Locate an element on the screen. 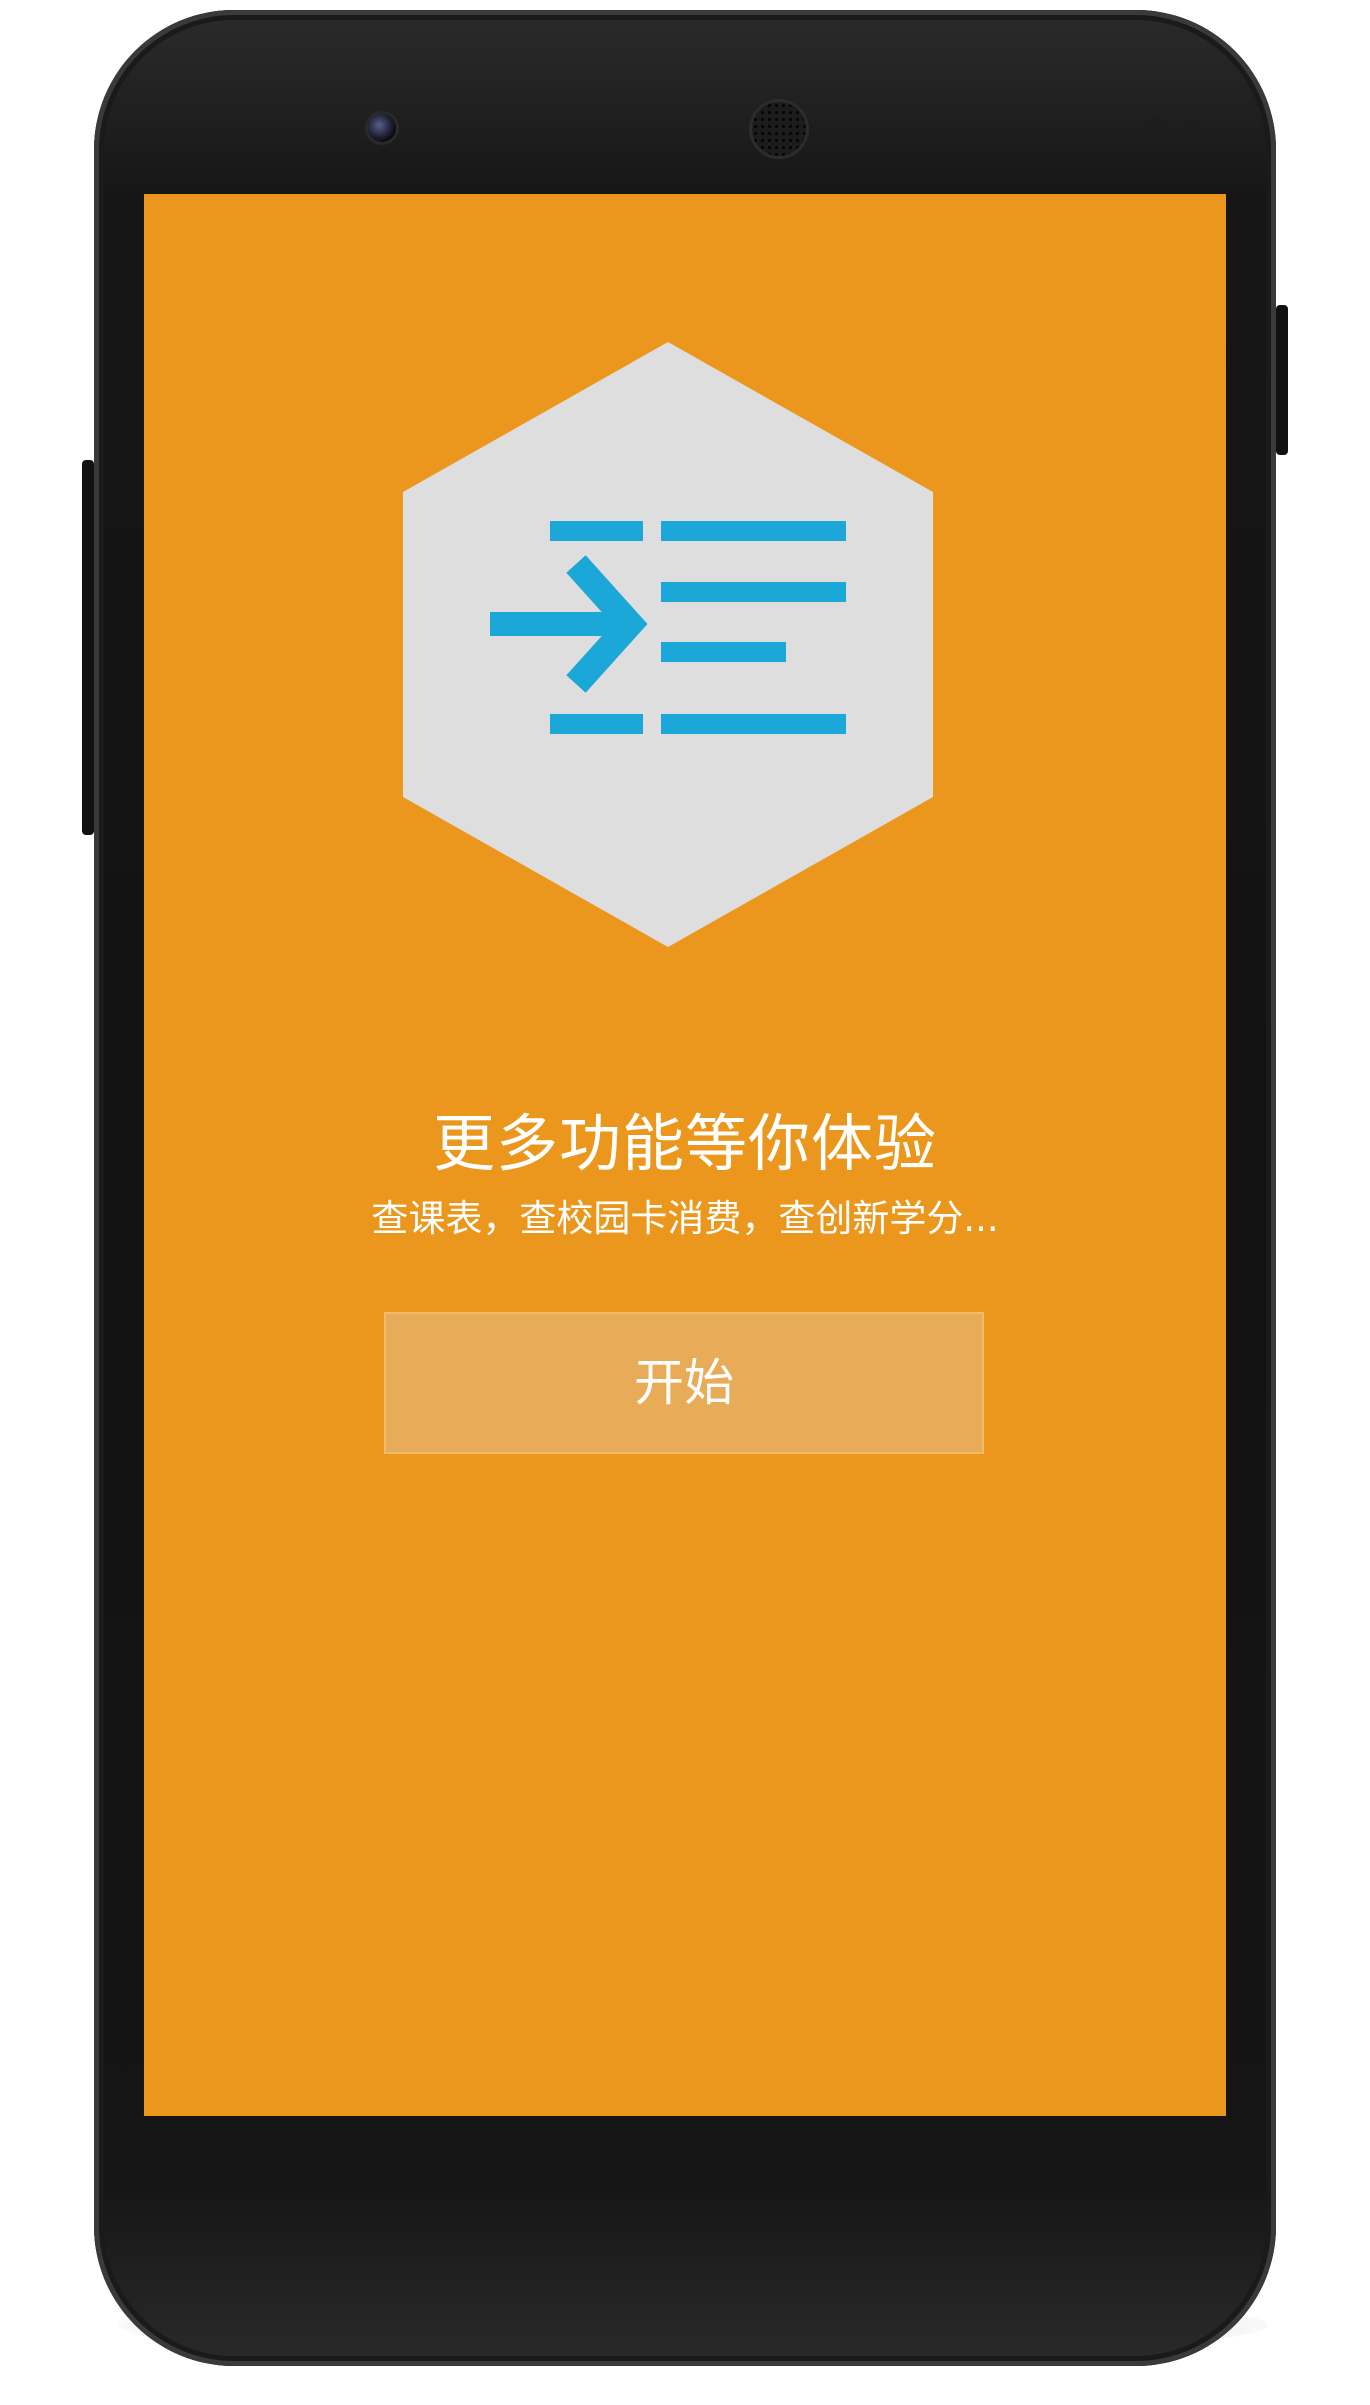 This screenshot has width=1370, height=2405. front-camera-icon is located at coordinates (382, 128).